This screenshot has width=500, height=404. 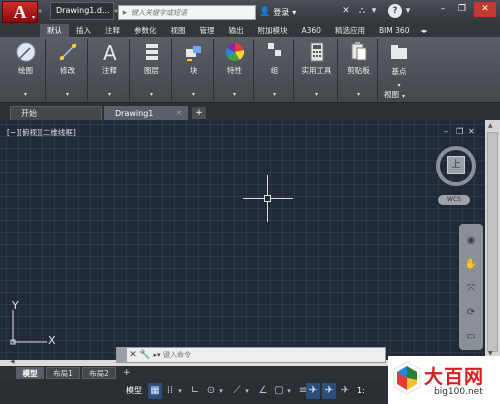 I want to click on close-tab-icon: ✕, so click(x=179, y=113).